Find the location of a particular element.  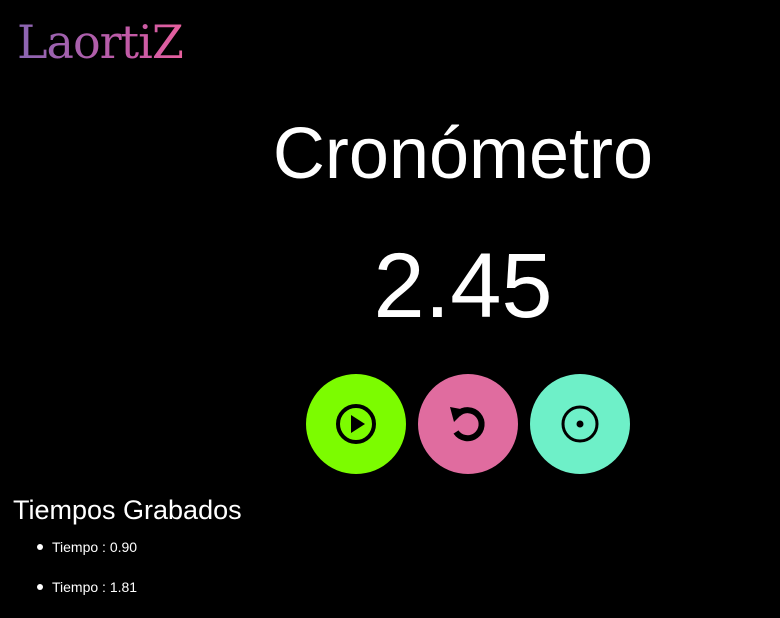

record-target-icon is located at coordinates (580, 424).